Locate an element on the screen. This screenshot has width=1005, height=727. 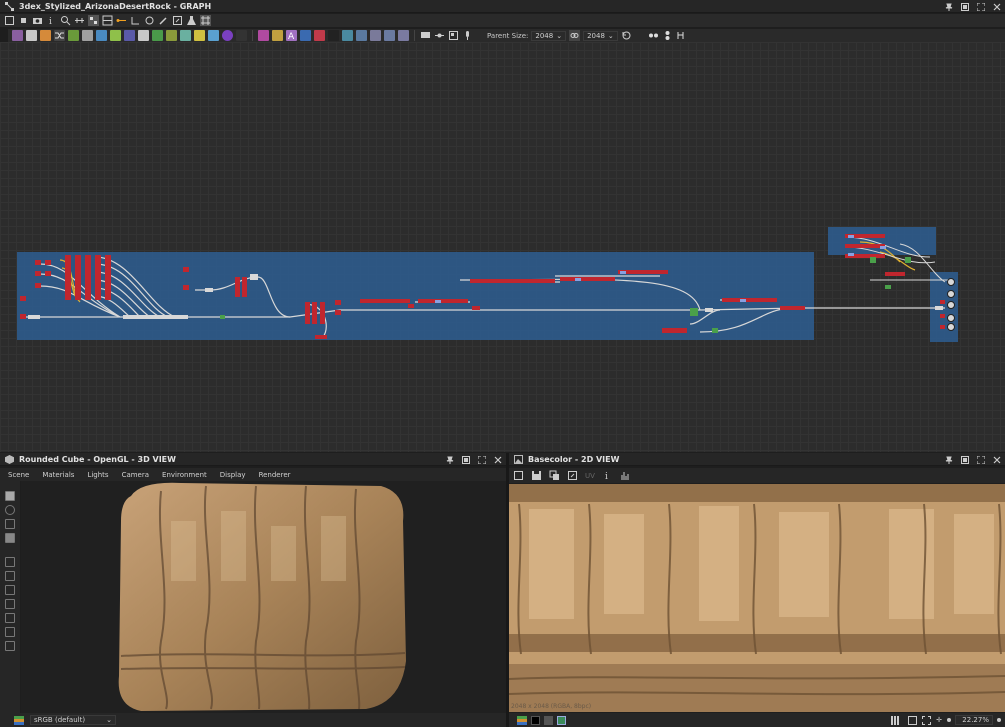
color-node-icon is located at coordinates (199, 35).